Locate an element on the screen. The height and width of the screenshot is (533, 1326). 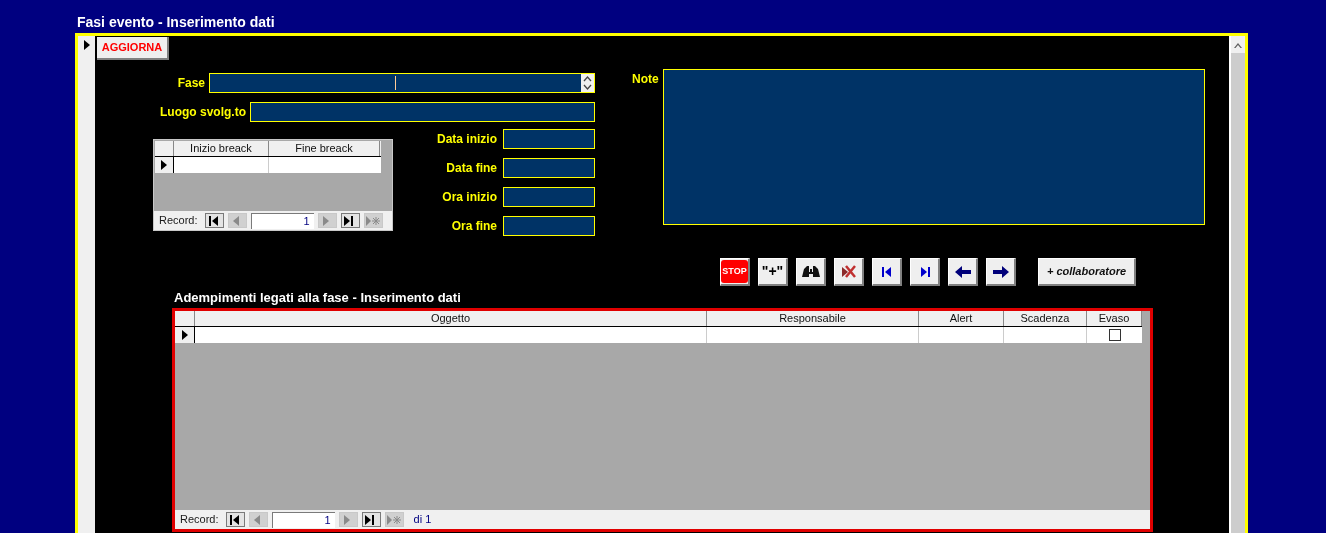
column-header: Fine breack is located at coordinates (324, 148).